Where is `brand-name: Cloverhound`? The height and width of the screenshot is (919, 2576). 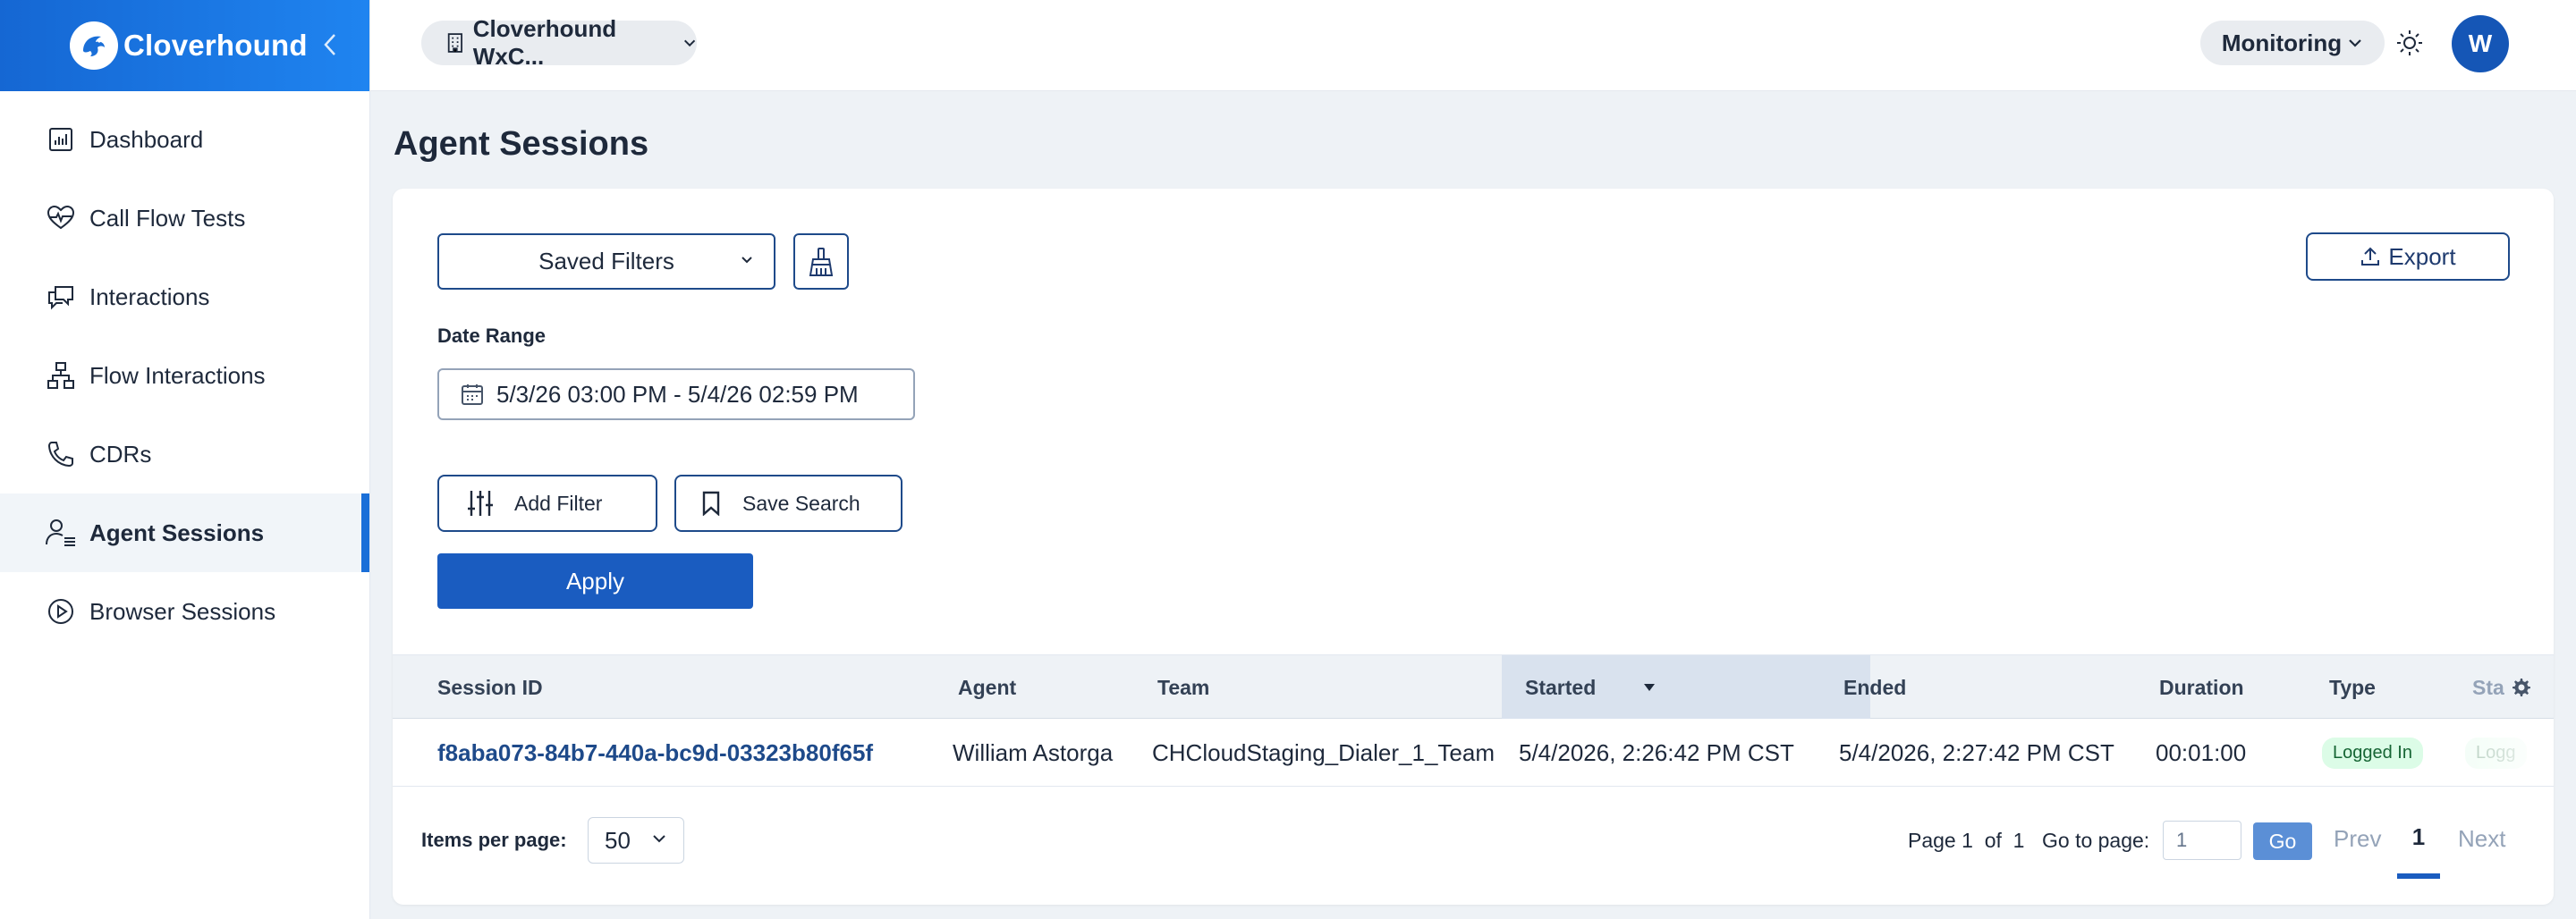 brand-name: Cloverhound is located at coordinates (215, 45).